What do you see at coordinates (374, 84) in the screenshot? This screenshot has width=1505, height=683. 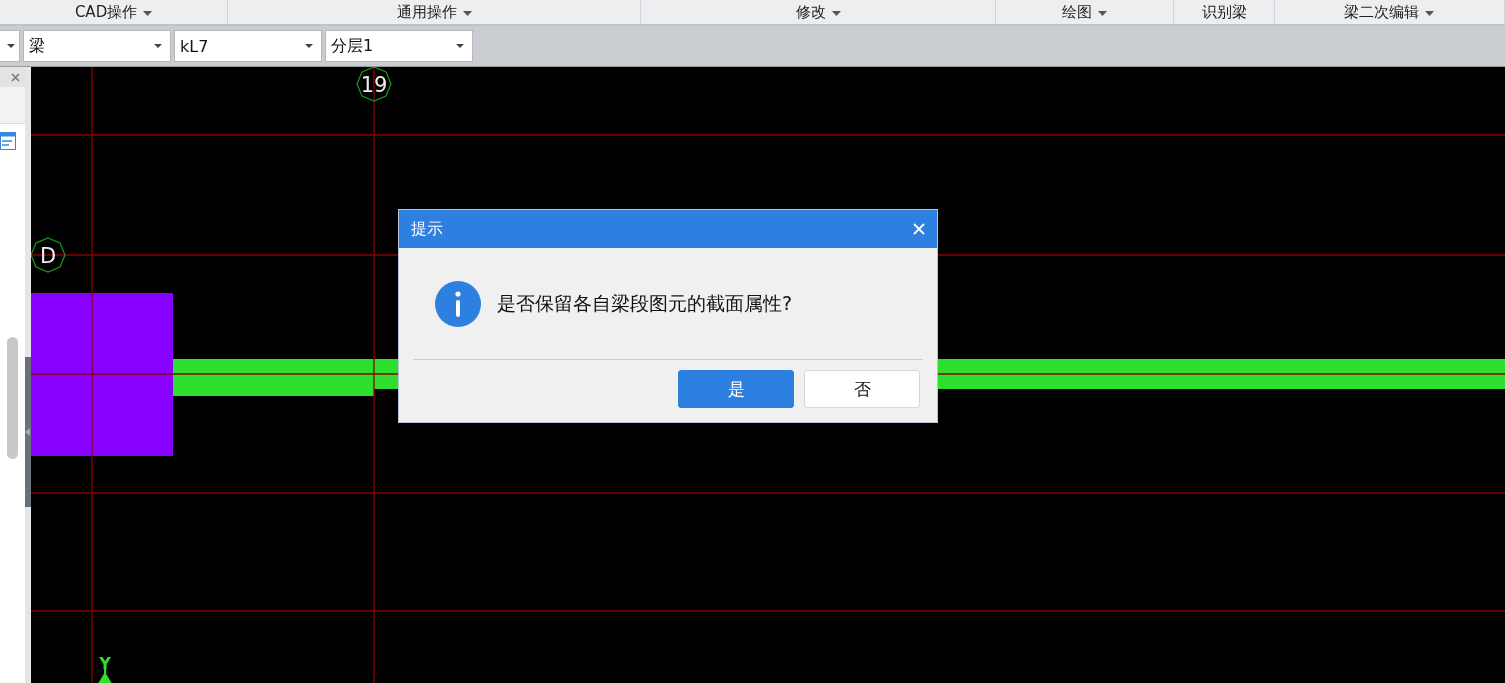 I see `axis-marker: 19` at bounding box center [374, 84].